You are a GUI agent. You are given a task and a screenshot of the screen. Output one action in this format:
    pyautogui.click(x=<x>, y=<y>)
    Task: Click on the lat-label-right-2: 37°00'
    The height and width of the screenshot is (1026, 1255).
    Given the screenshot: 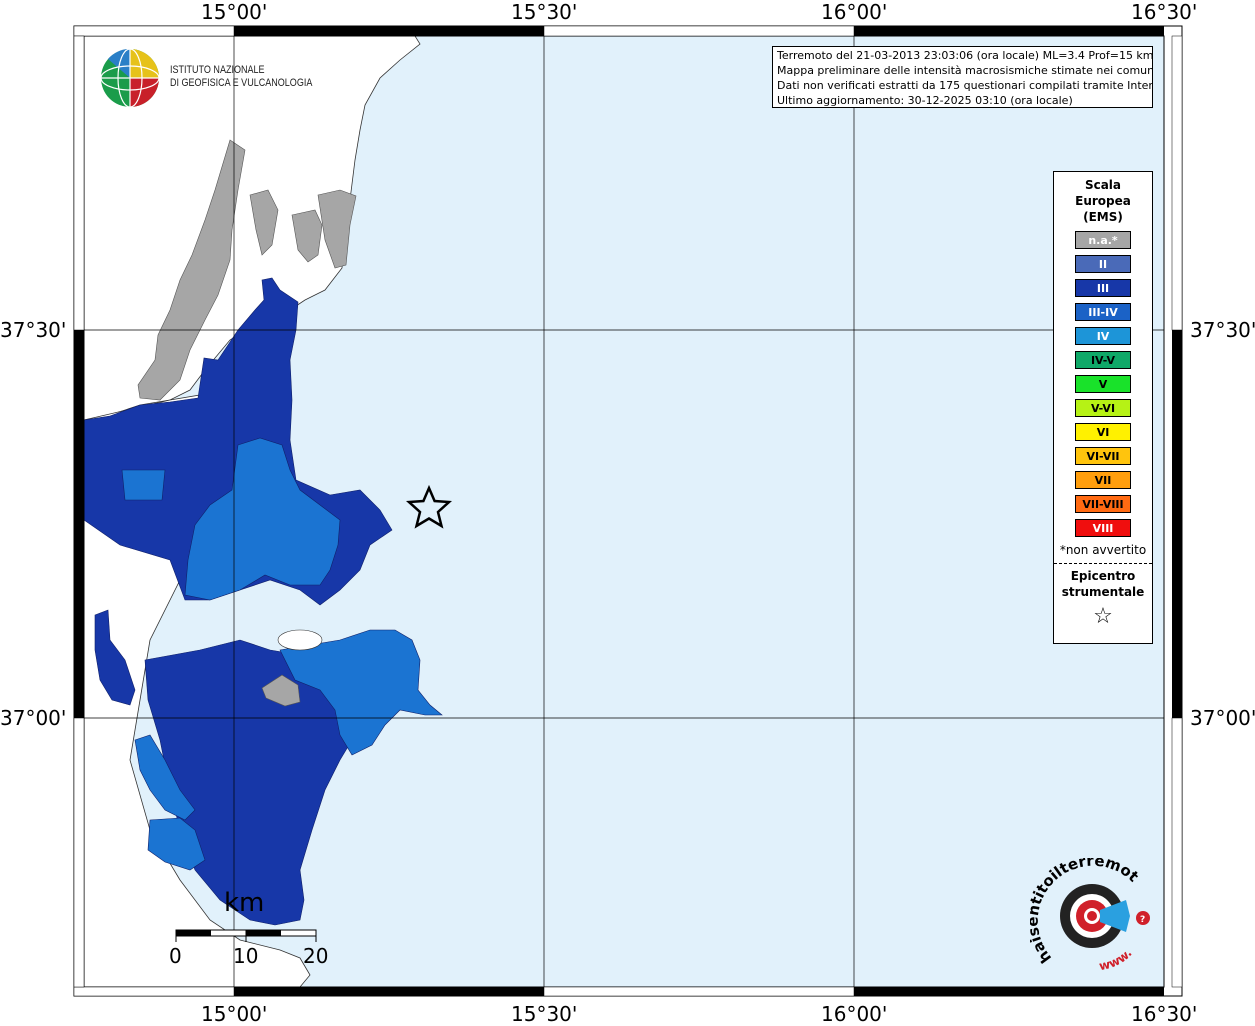 What is the action you would take?
    pyautogui.click(x=1222, y=718)
    